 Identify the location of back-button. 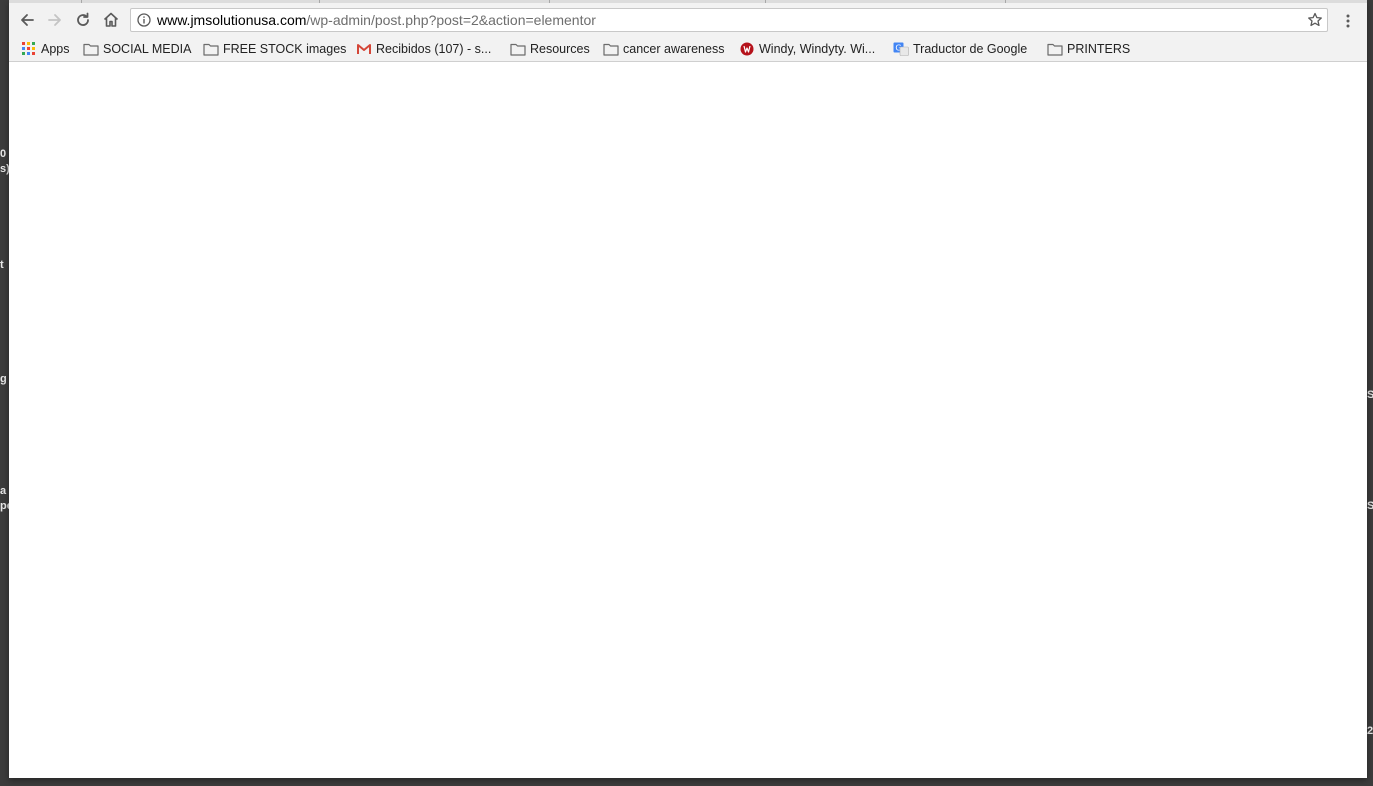
(27, 20).